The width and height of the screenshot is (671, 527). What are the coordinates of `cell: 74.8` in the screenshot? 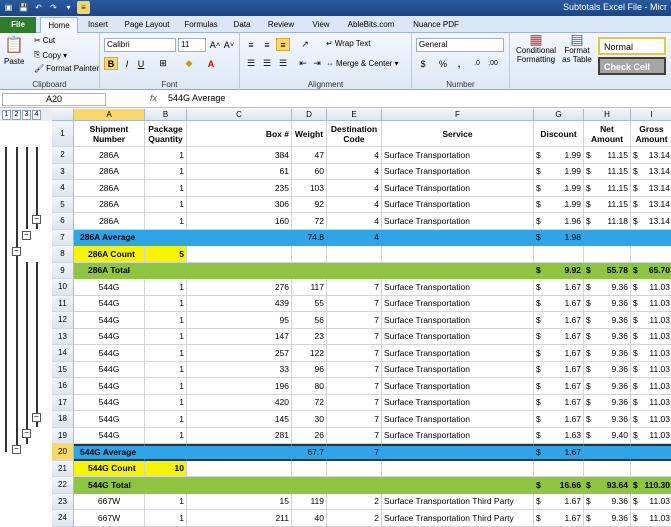 It's located at (309, 237).